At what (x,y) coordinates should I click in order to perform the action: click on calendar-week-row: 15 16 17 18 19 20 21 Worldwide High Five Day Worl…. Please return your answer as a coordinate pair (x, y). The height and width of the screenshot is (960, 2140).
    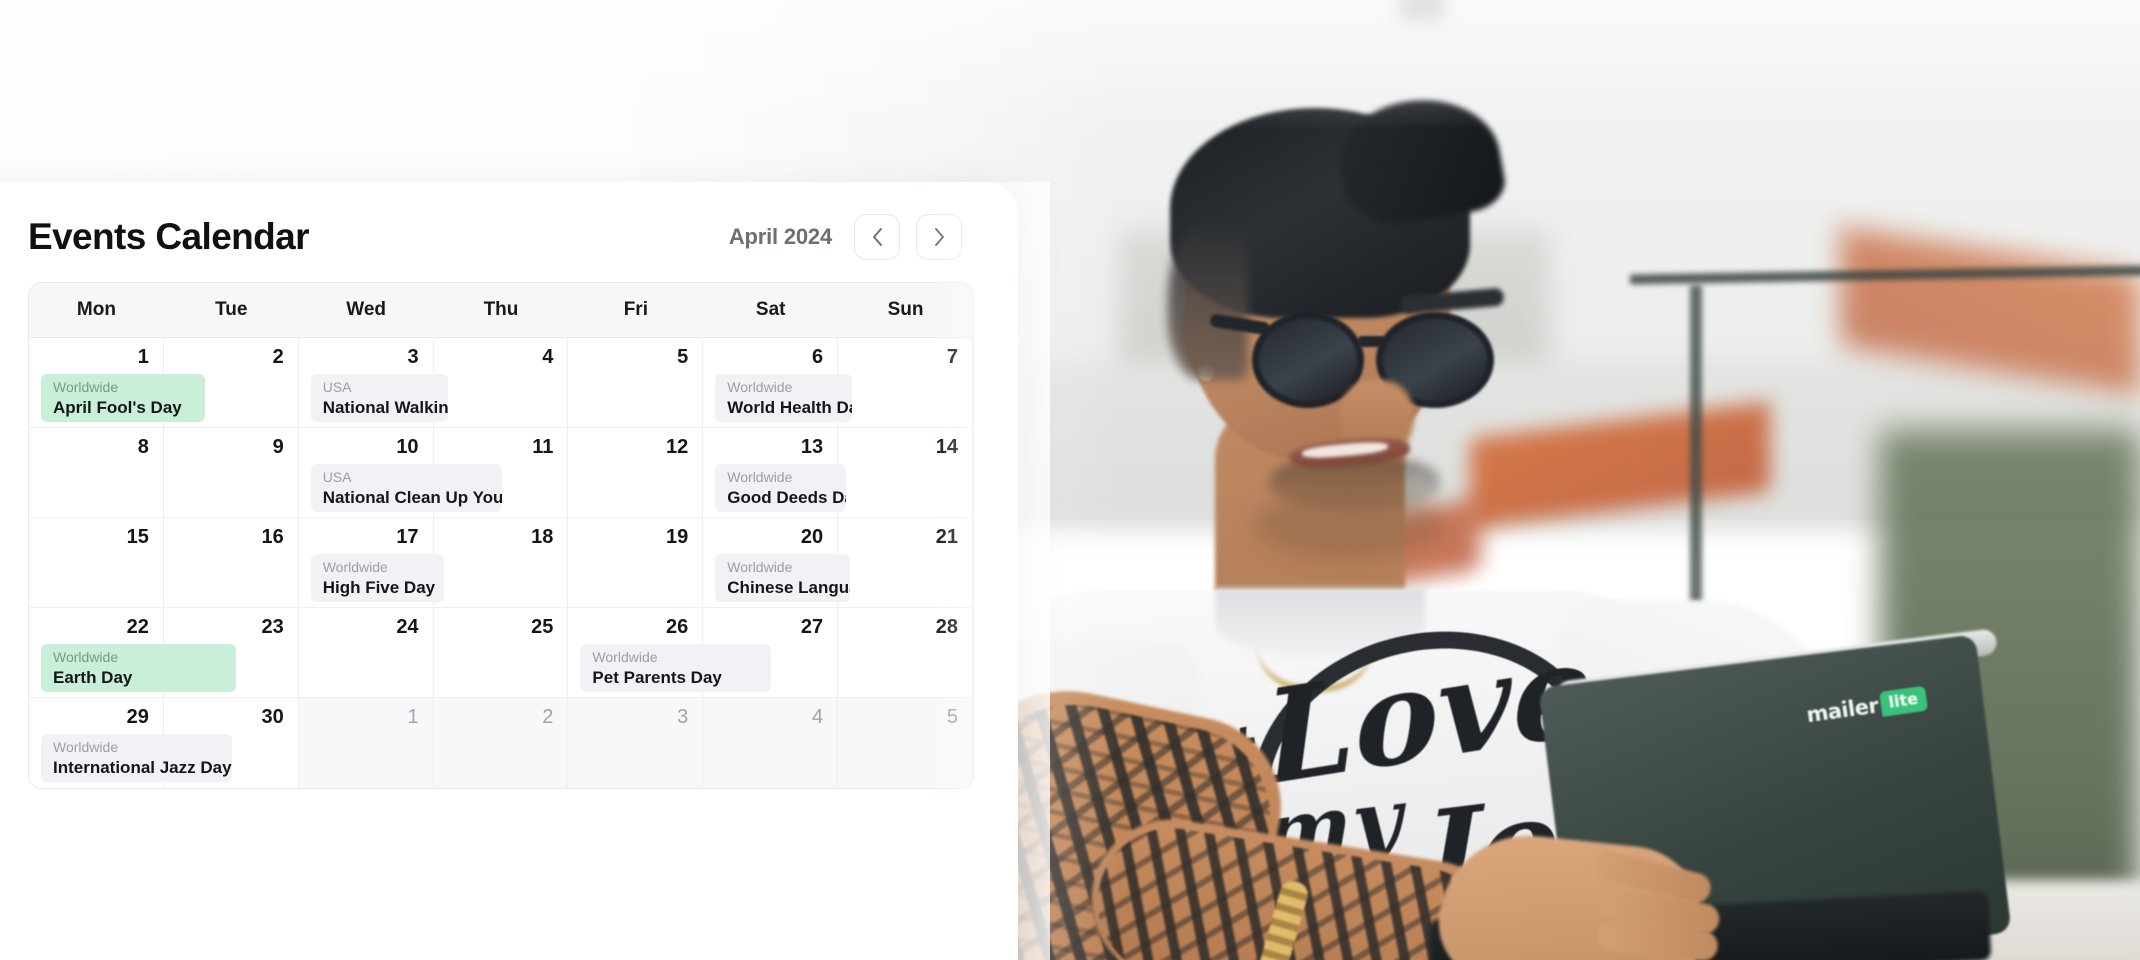
    Looking at the image, I should click on (501, 563).